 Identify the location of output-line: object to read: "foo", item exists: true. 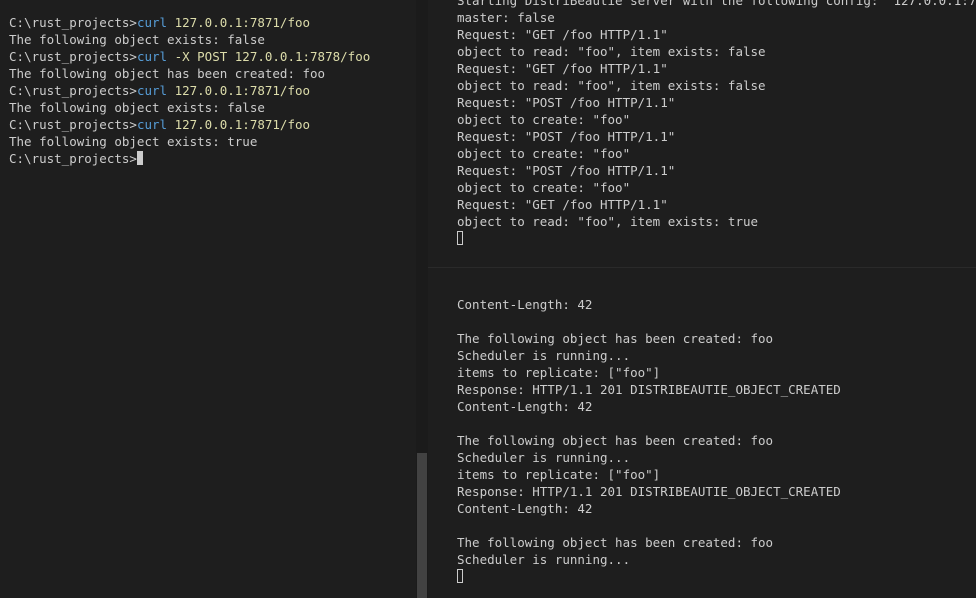
(608, 221).